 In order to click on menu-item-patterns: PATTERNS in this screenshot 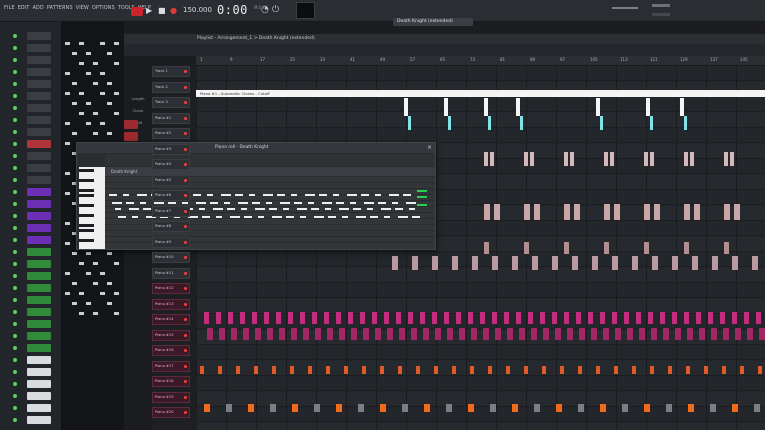, I will do `click(60, 8)`.